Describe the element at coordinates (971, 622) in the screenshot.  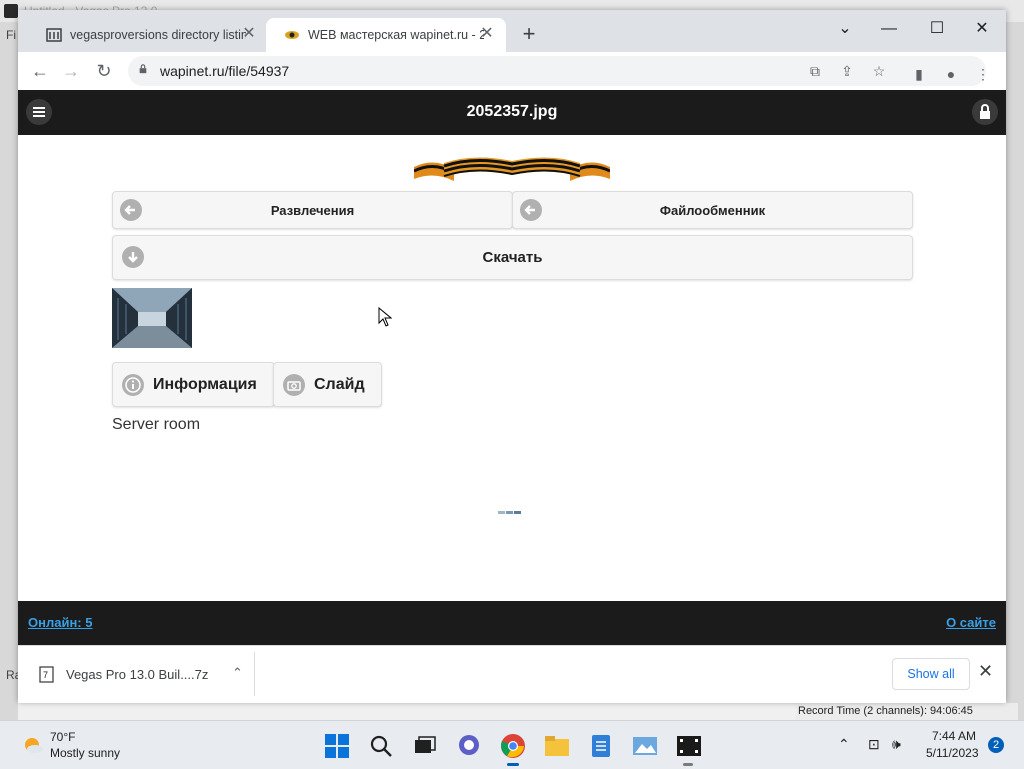
I see `about-site-link: О сайте` at that location.